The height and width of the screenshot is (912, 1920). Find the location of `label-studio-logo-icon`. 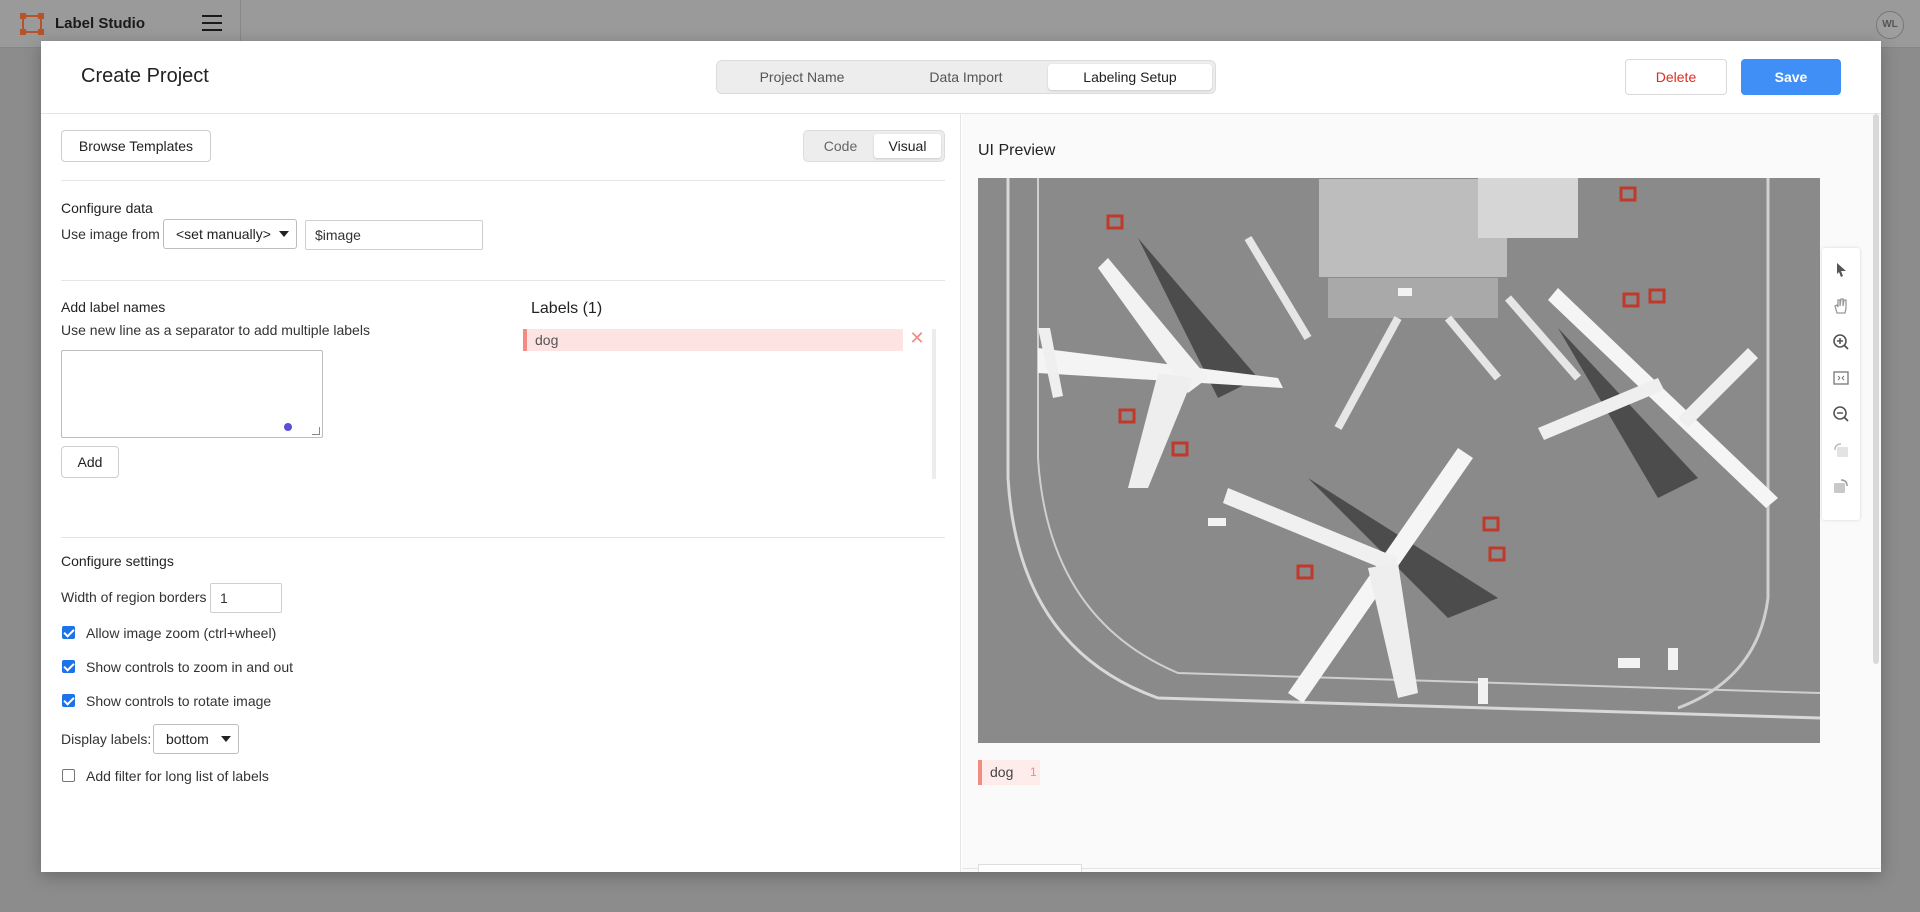

label-studio-logo-icon is located at coordinates (32, 24).